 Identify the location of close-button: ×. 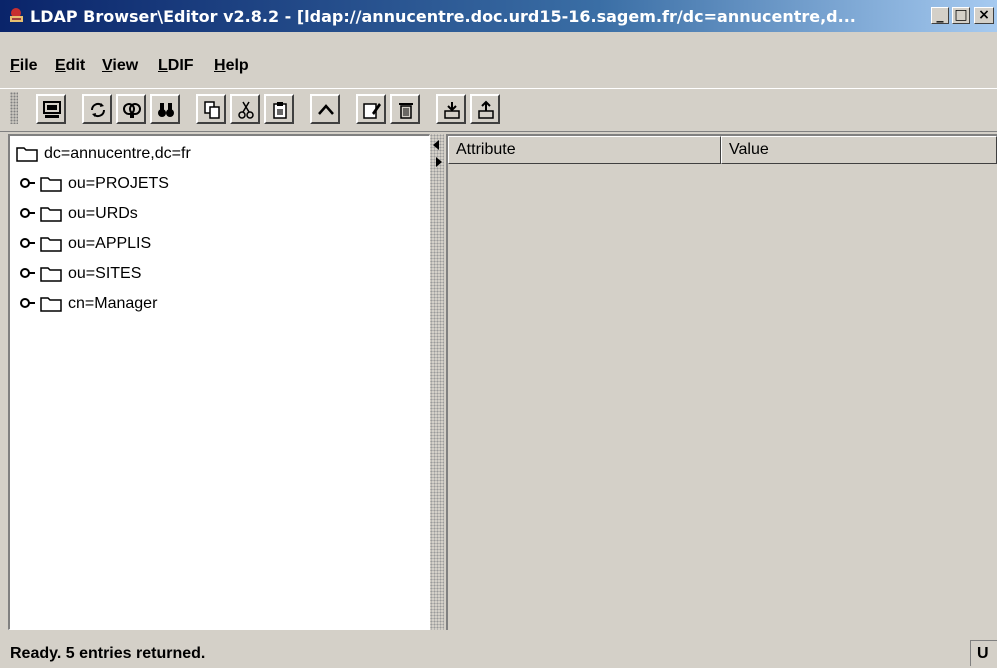
(984, 15).